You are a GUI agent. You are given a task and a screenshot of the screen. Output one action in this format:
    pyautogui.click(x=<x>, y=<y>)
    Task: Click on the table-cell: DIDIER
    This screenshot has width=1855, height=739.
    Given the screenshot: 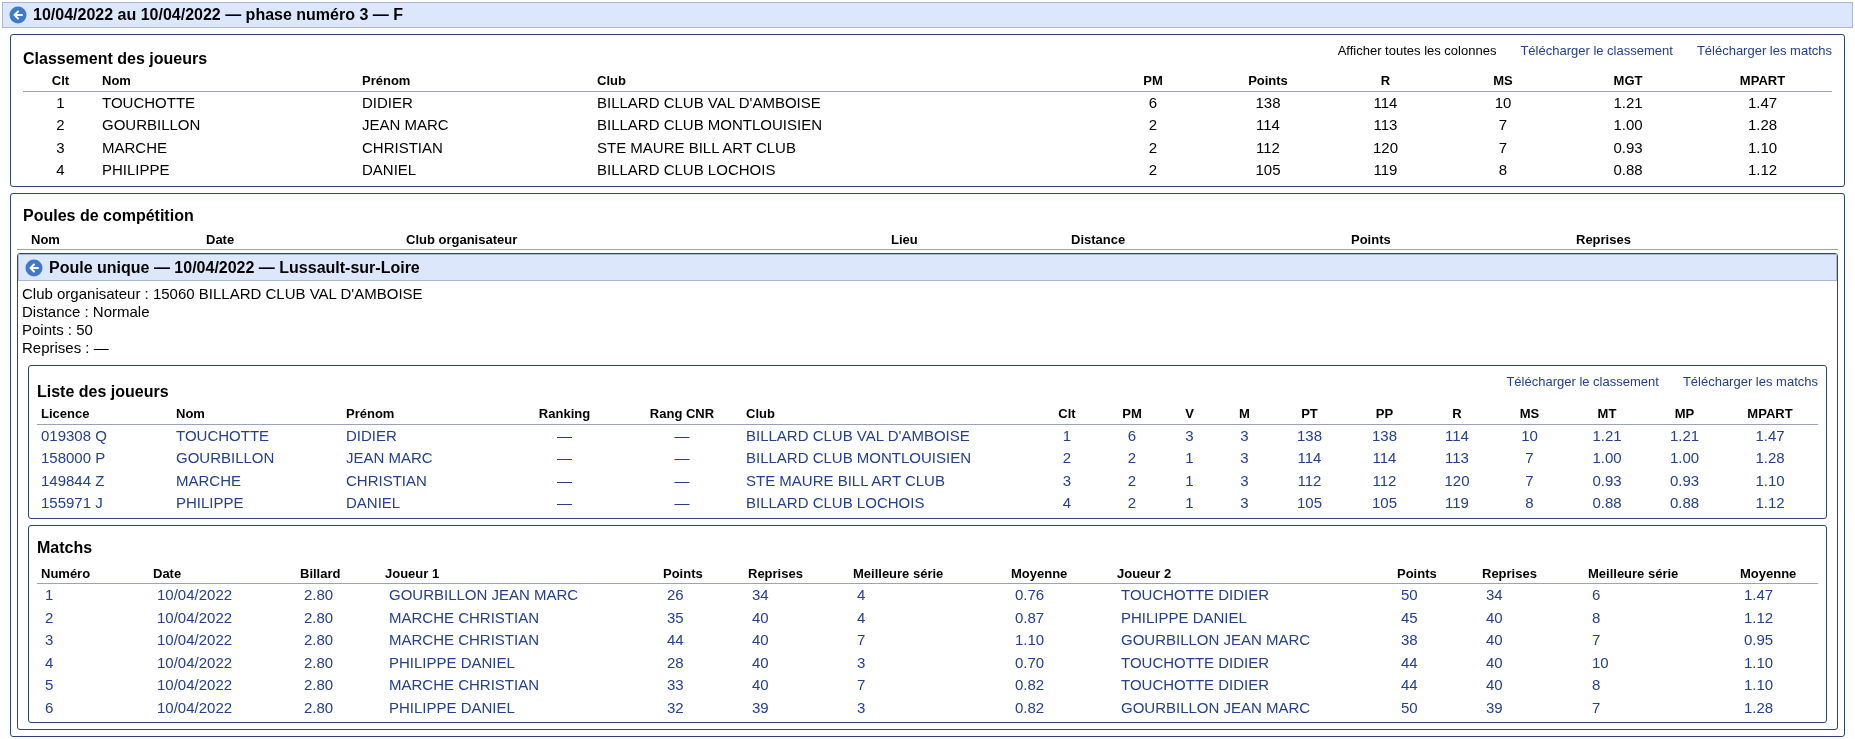 What is the action you would take?
    pyautogui.click(x=424, y=435)
    